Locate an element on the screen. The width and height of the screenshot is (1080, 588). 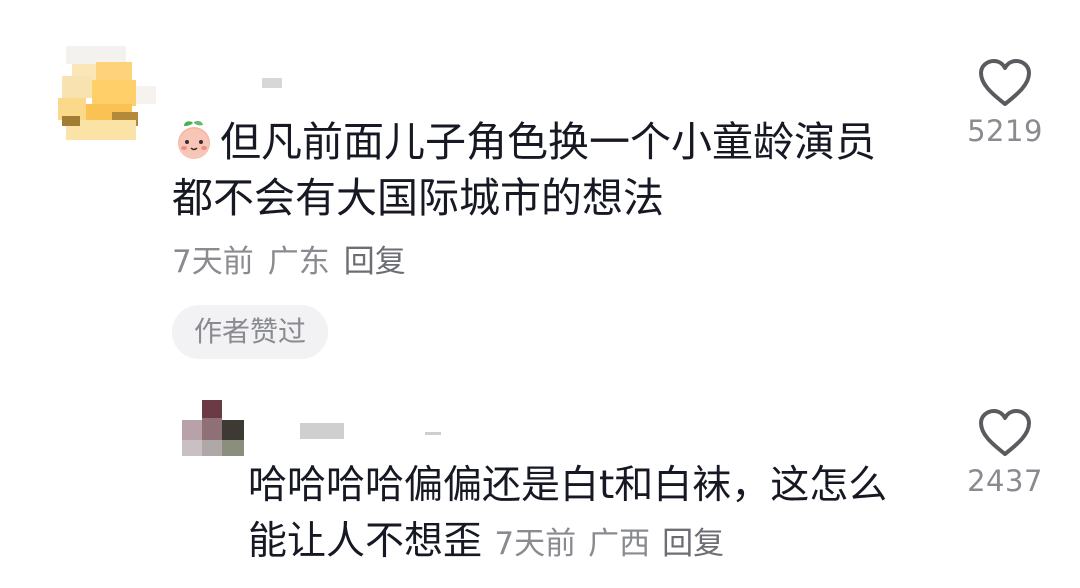
like-count: 5219 is located at coordinates (1005, 131).